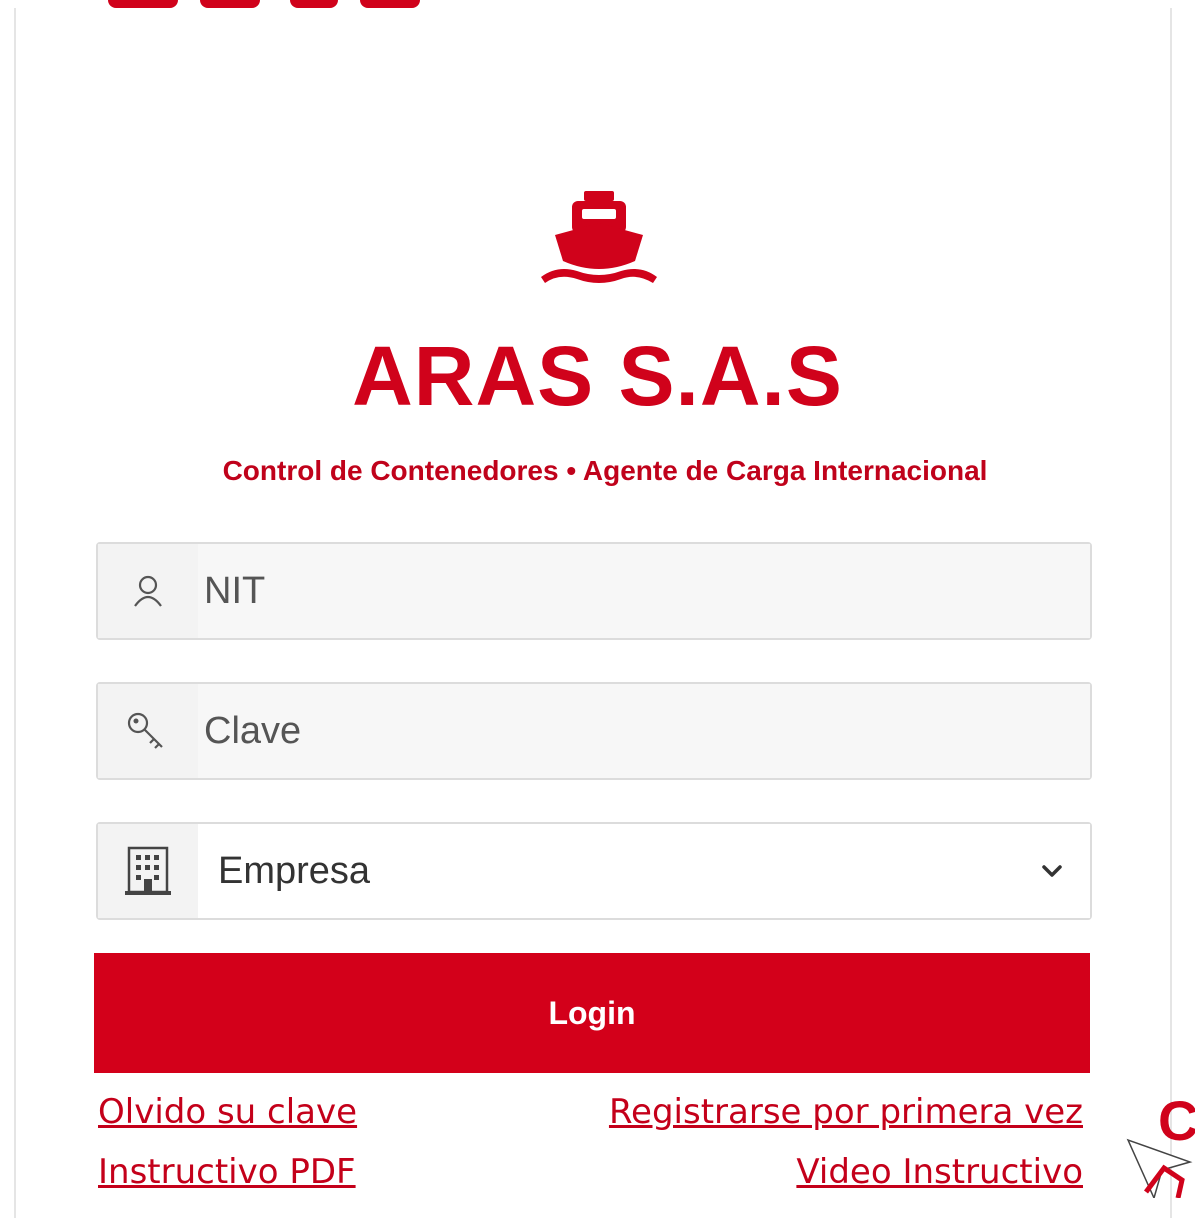  Describe the element at coordinates (939, 1172) in the screenshot. I see `video-guide-link: Video Instructivo` at that location.